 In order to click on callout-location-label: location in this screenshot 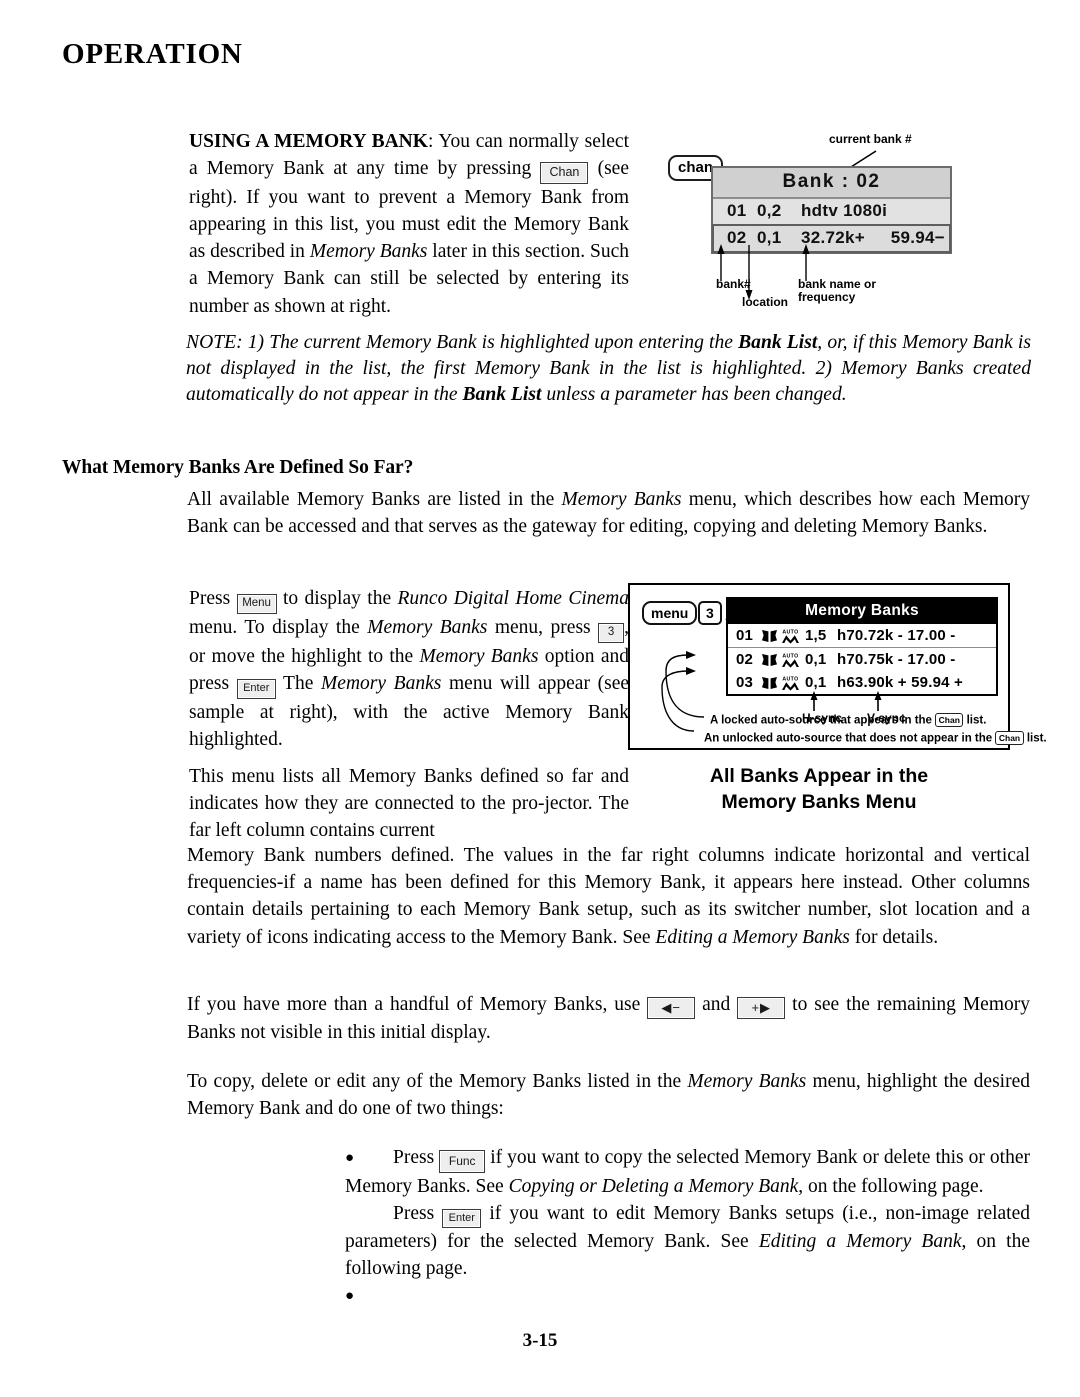, I will do `click(765, 302)`.